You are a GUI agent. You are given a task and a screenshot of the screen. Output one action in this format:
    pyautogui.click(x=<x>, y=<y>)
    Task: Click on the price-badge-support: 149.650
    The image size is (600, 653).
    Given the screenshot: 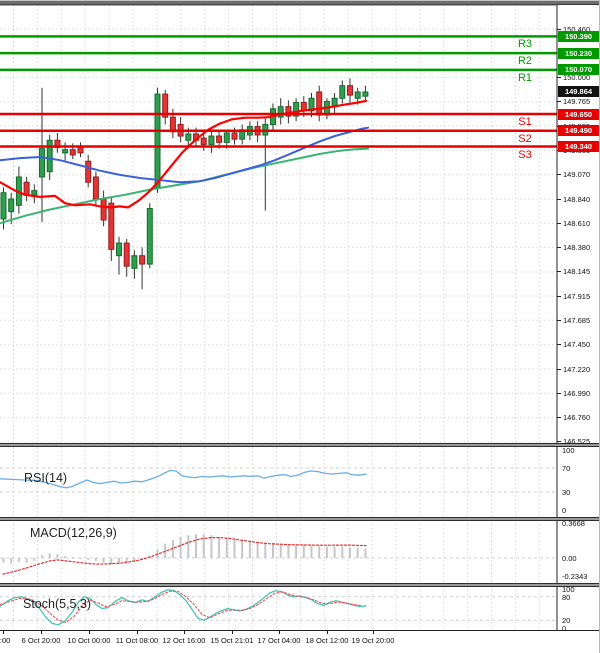 What is the action you would take?
    pyautogui.click(x=578, y=114)
    